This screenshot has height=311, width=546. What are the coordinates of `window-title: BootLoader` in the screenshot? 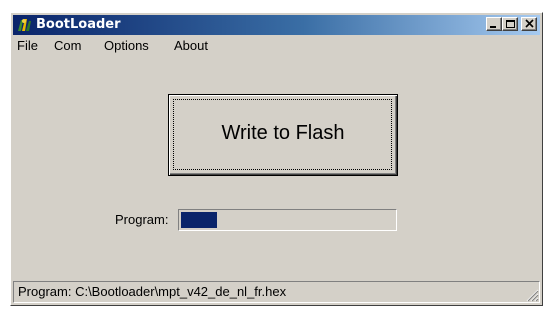 It's located at (78, 24).